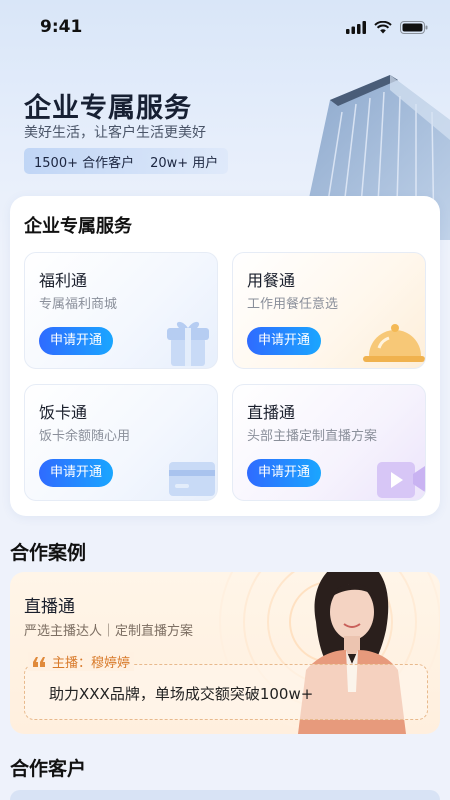 The width and height of the screenshot is (450, 800). Describe the element at coordinates (63, 280) in the screenshot. I see `service-title: 福利通` at that location.